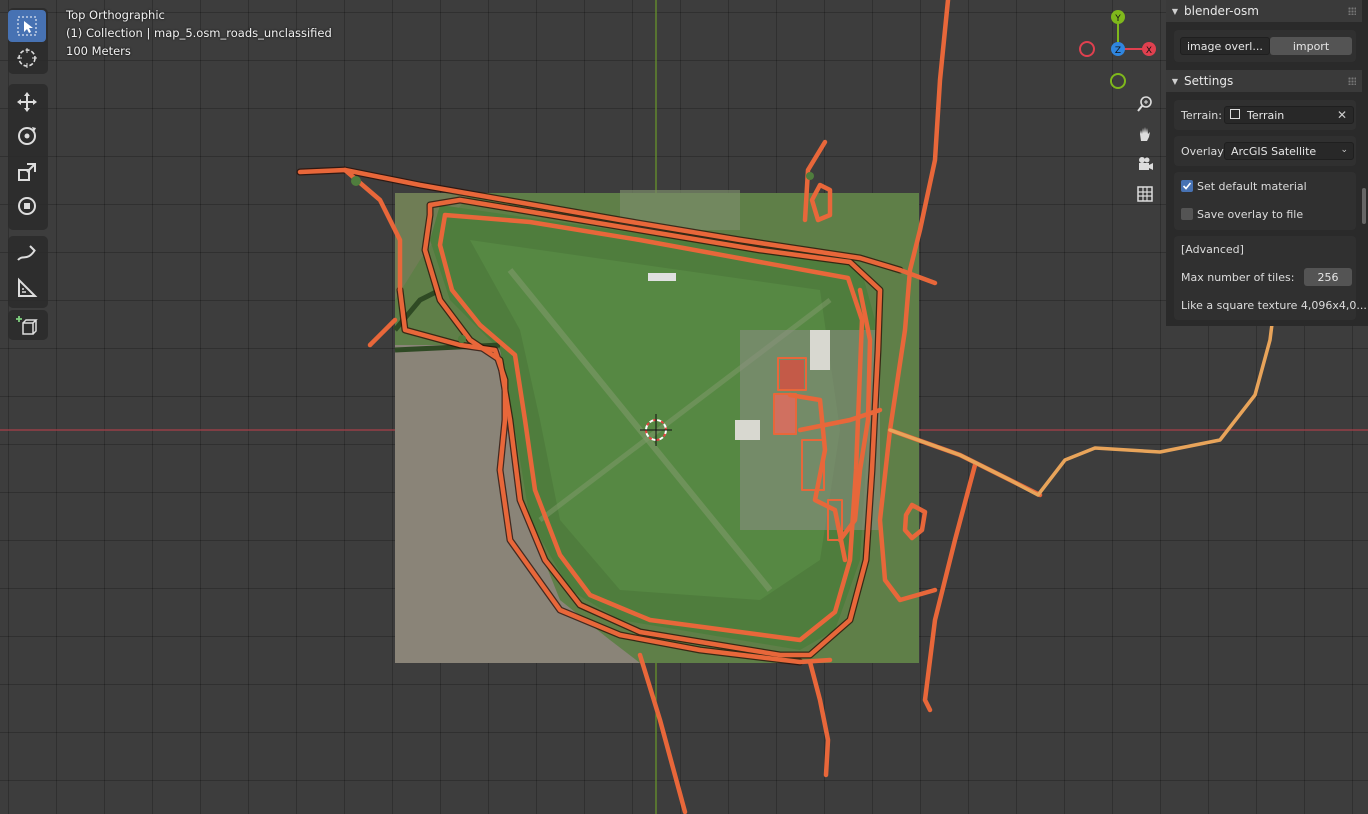  Describe the element at coordinates (1209, 81) in the screenshot. I see `settings-title: Settings` at that location.